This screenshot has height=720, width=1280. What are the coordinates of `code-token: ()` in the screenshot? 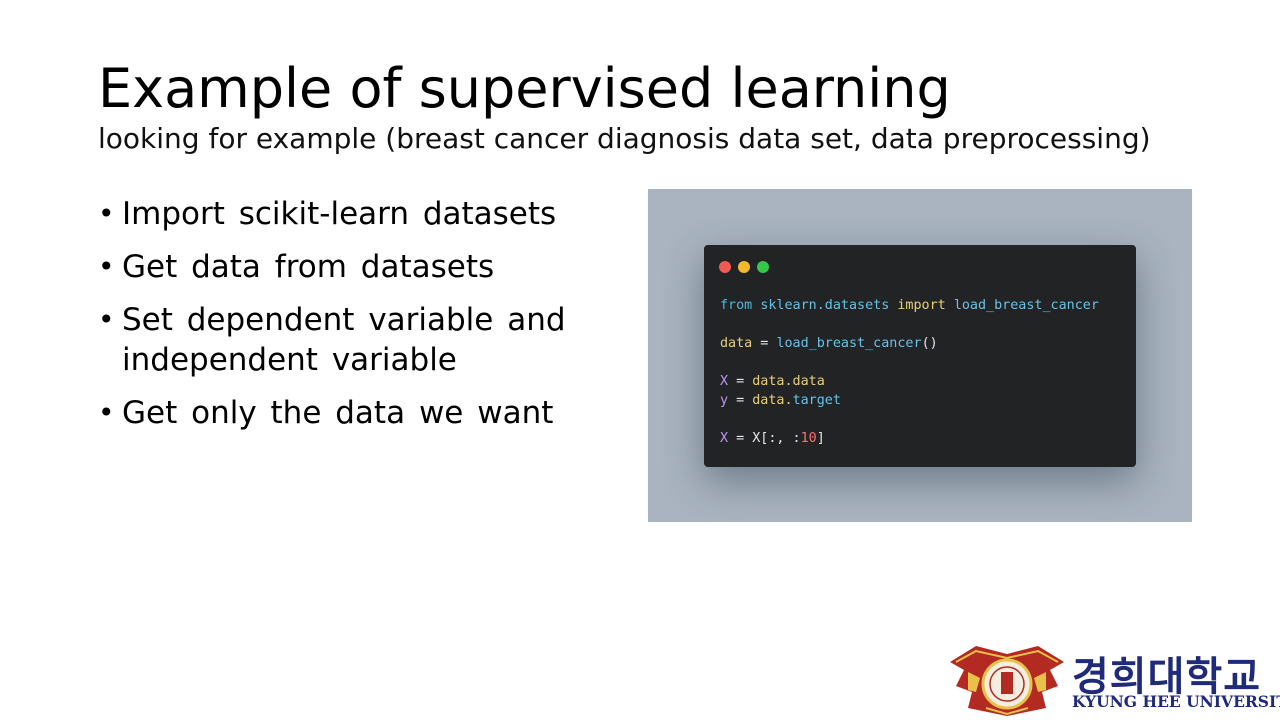 It's located at (929, 343).